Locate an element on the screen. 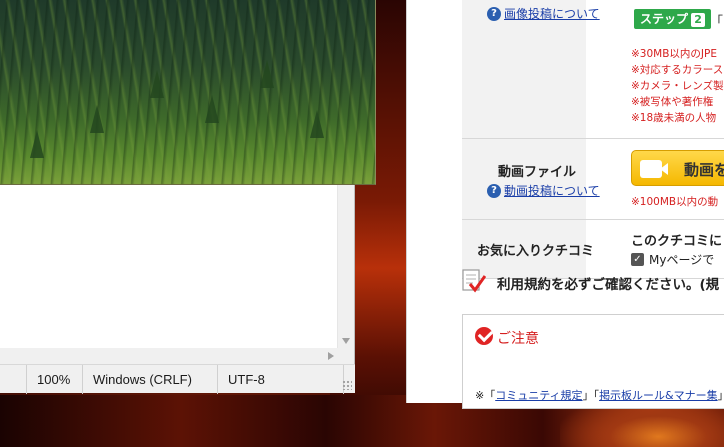  status-line-ending: Windows (CRLF) is located at coordinates (137, 379).